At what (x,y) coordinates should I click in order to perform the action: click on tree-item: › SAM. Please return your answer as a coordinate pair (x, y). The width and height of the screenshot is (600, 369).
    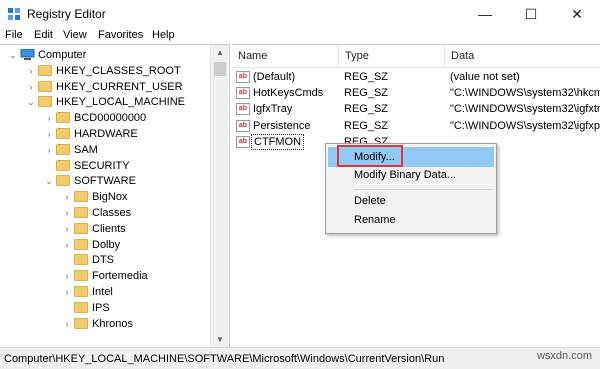
    Looking at the image, I should click on (136, 150).